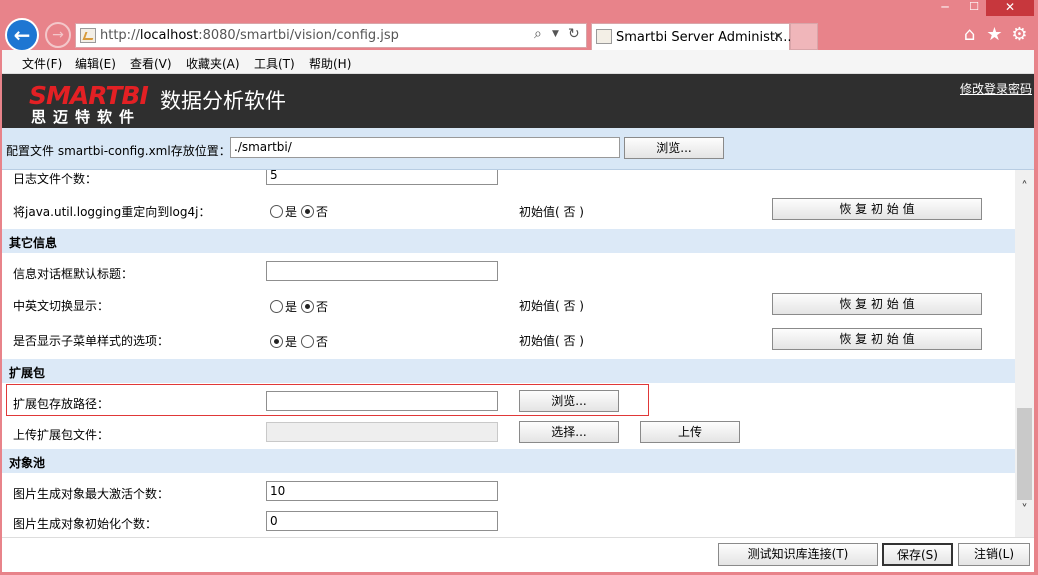 This screenshot has height=575, width=1038. Describe the element at coordinates (213, 63) in the screenshot. I see `menu-favorites: 收藏夹(A)` at that location.